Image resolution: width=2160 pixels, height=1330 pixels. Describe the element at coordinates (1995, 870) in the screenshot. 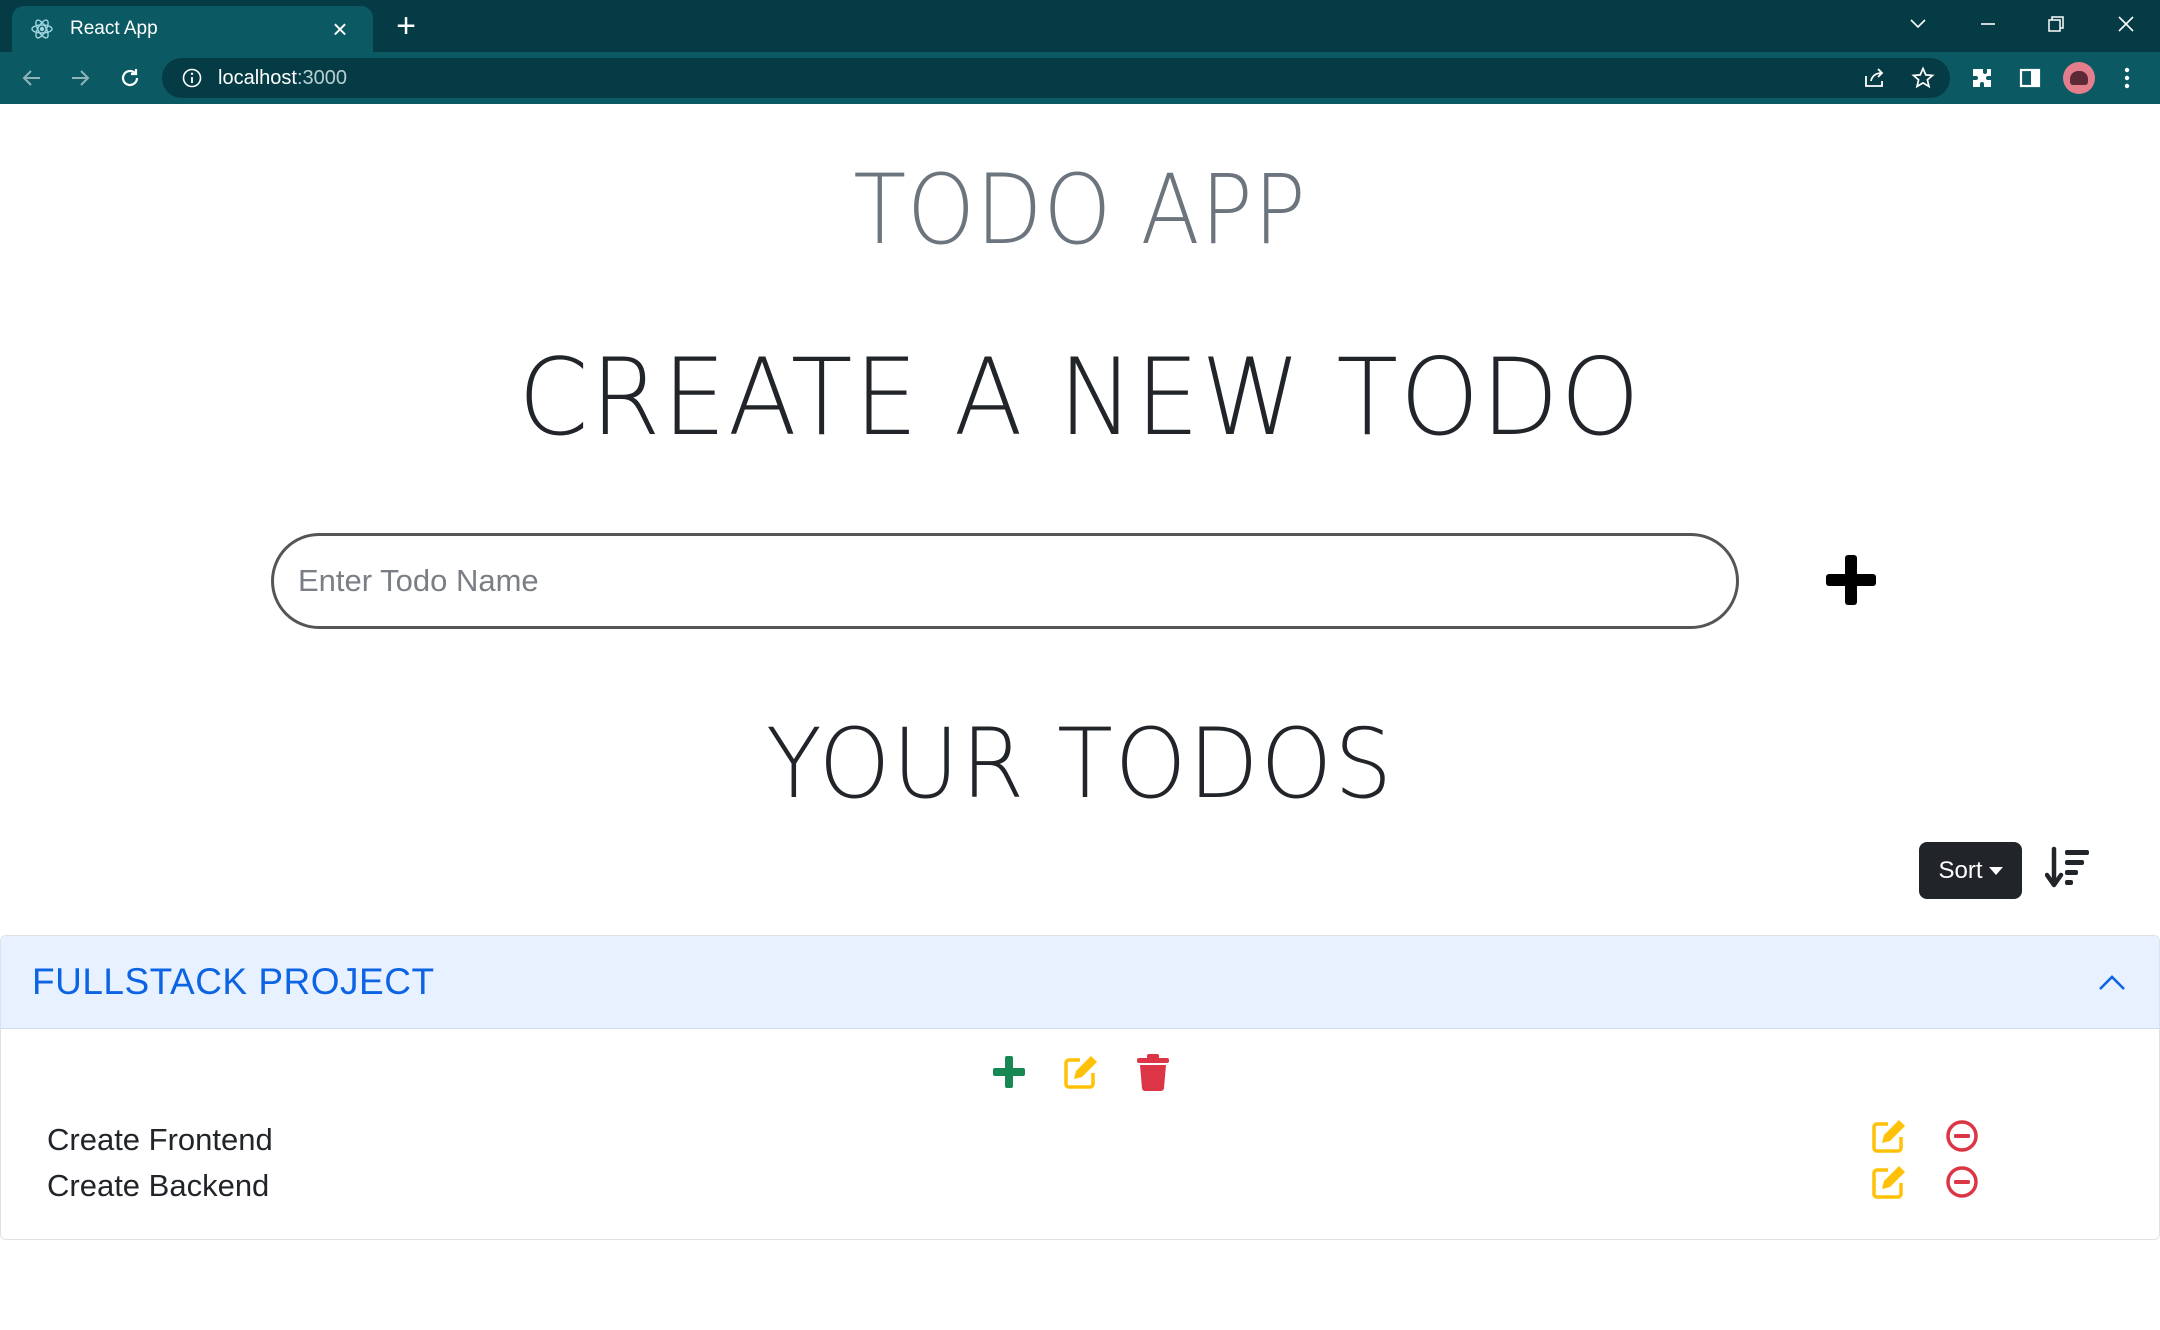

I see `caret-down-icon` at that location.